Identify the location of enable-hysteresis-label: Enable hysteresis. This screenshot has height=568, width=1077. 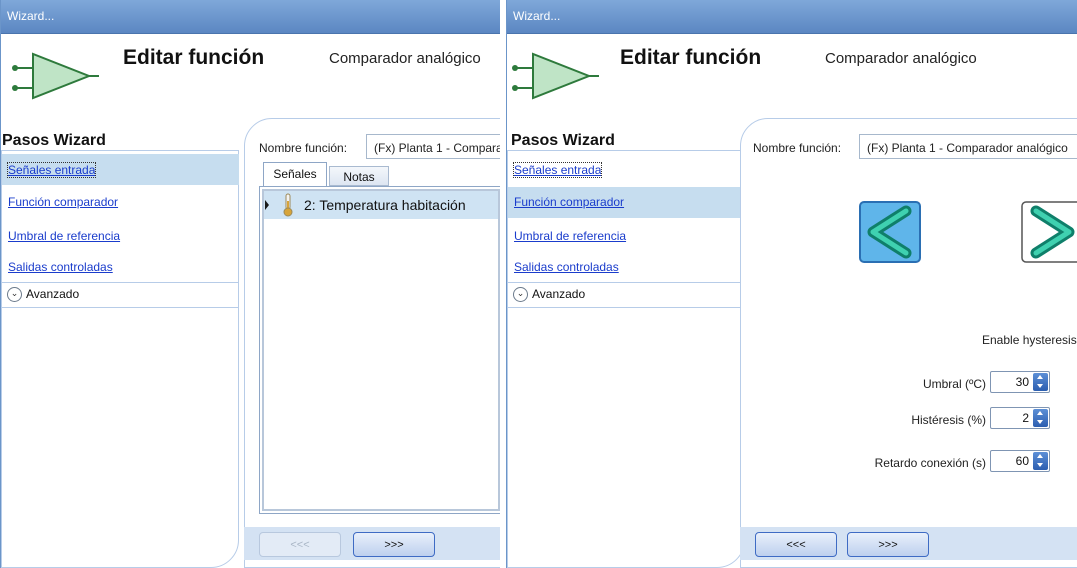
(1029, 340).